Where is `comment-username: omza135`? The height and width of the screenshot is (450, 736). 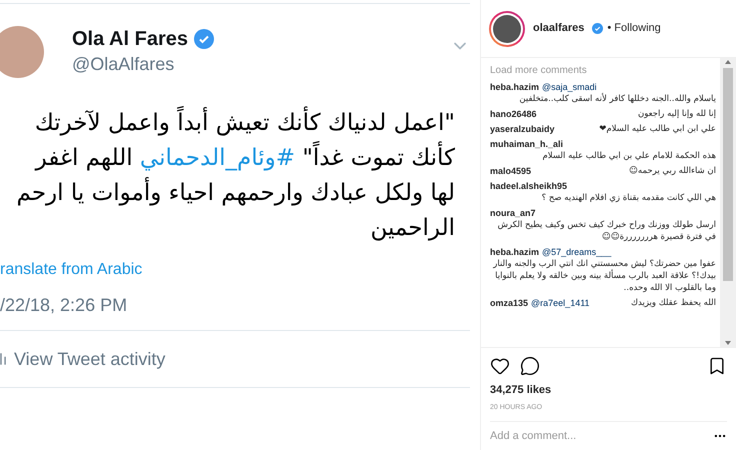 comment-username: omza135 is located at coordinates (509, 303).